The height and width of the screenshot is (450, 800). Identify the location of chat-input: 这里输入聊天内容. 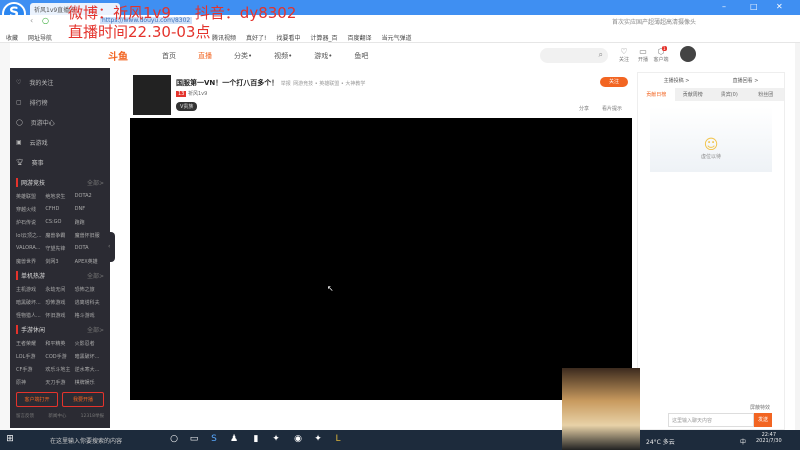
(711, 420).